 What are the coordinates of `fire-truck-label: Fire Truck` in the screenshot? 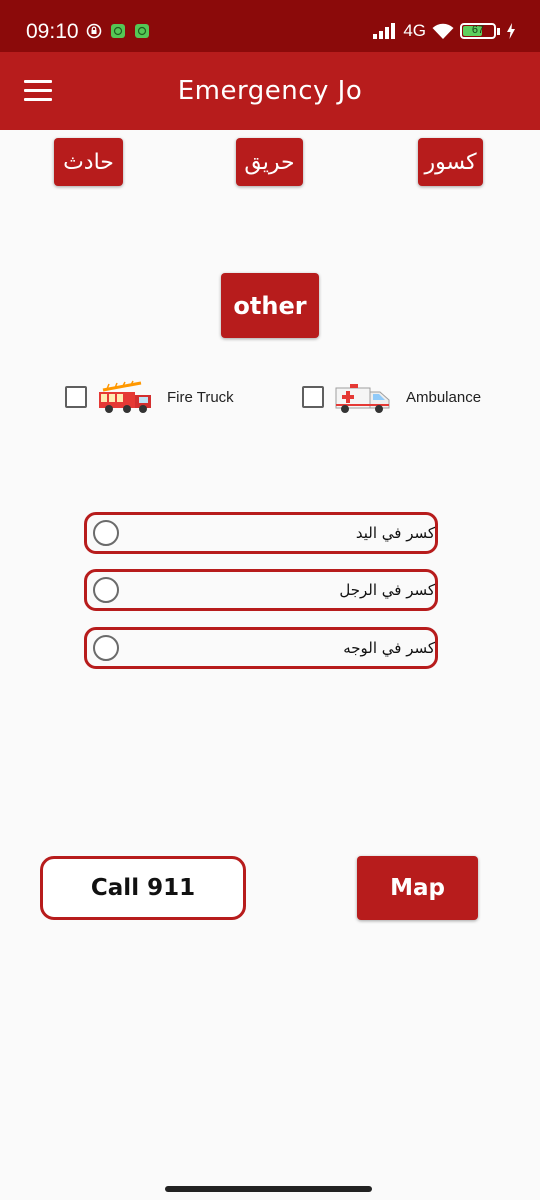 It's located at (200, 397).